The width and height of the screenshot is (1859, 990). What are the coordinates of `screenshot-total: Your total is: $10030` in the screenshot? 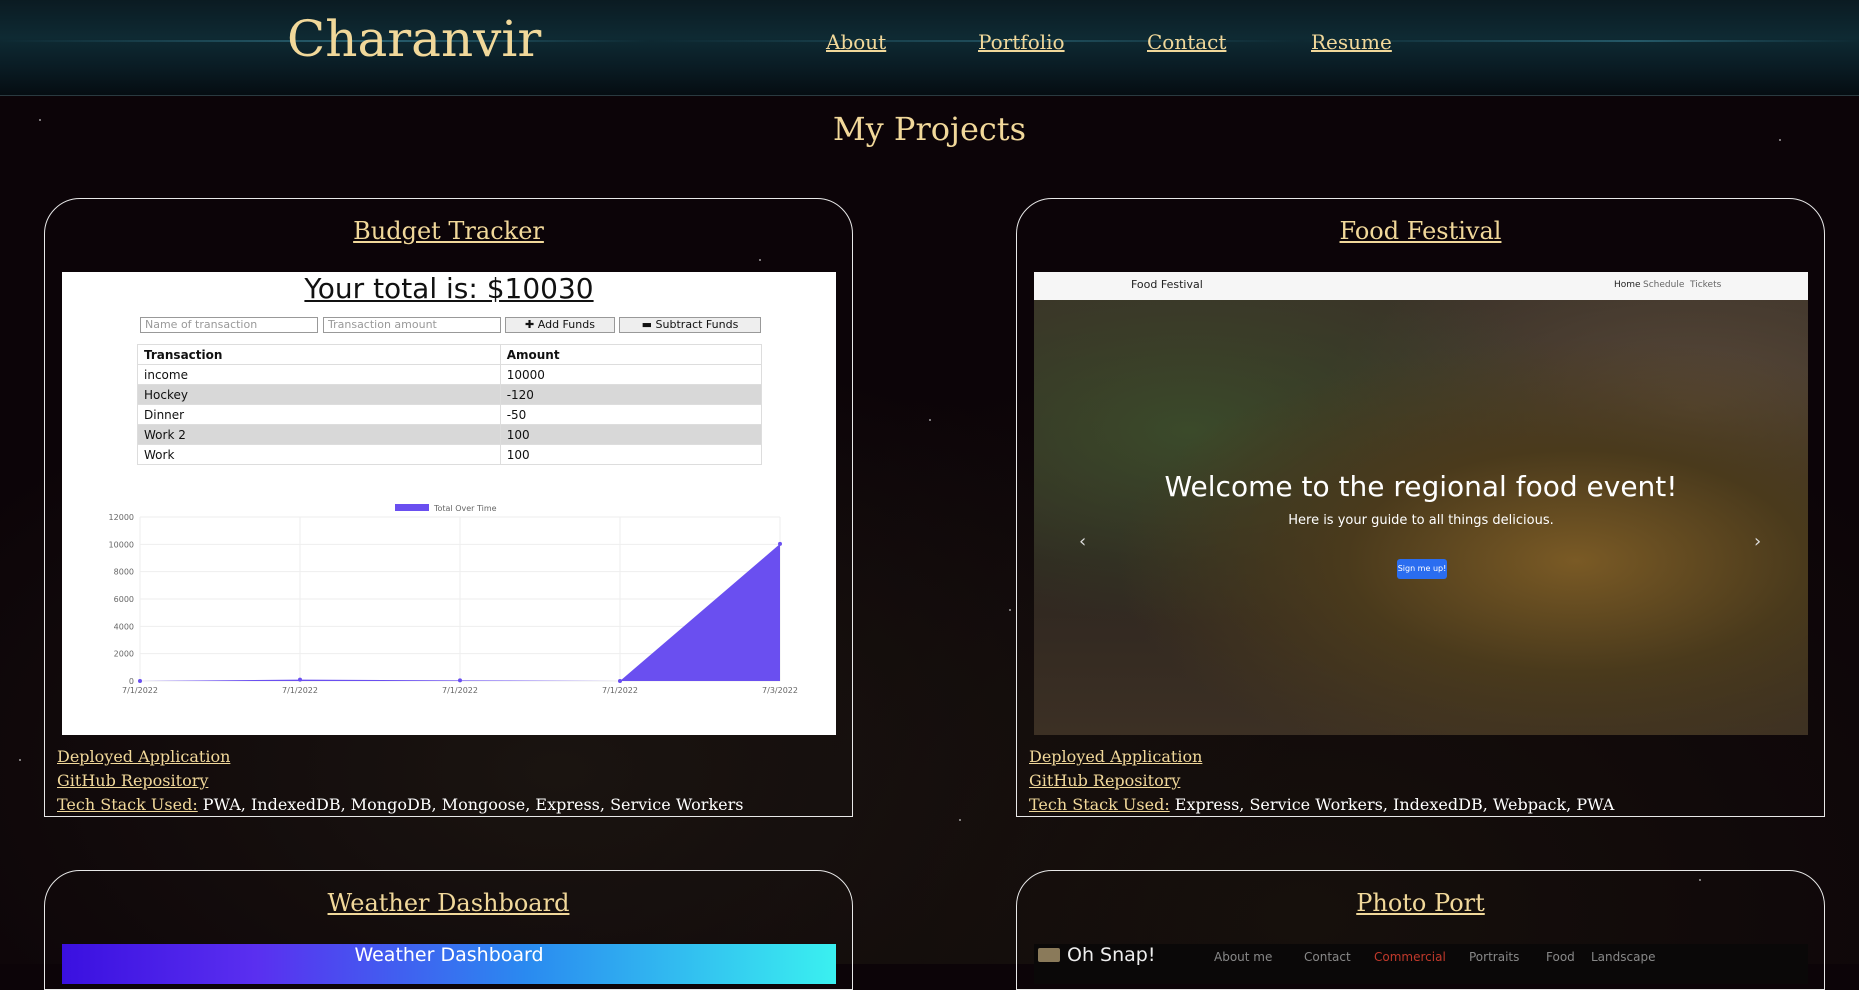 It's located at (449, 288).